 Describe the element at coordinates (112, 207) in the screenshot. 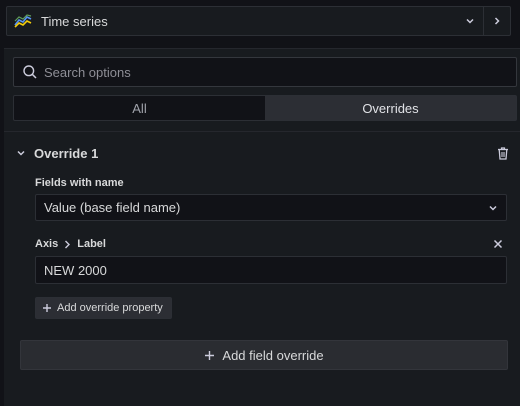

I see `select-value: Value (base field name)` at that location.